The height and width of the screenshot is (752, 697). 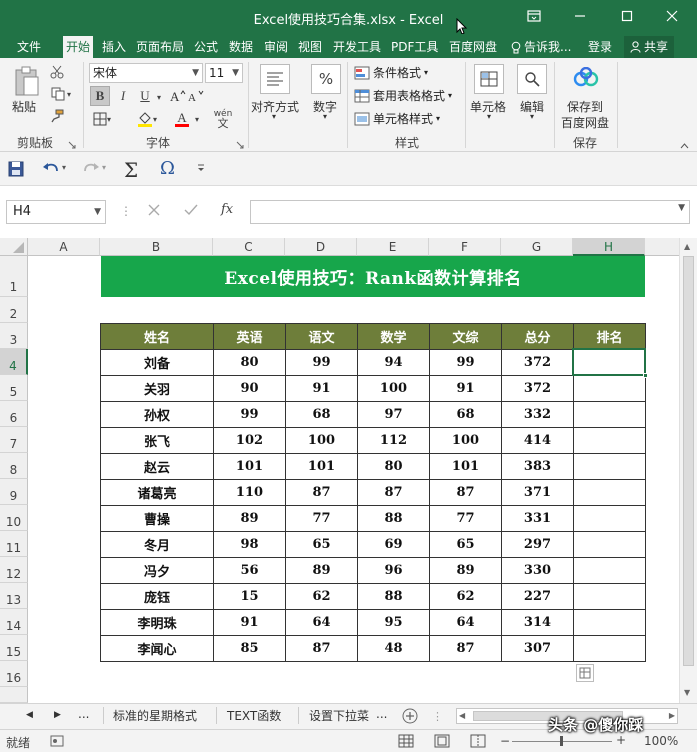 What do you see at coordinates (537, 622) in the screenshot?
I see `table-cell: 314` at bounding box center [537, 622].